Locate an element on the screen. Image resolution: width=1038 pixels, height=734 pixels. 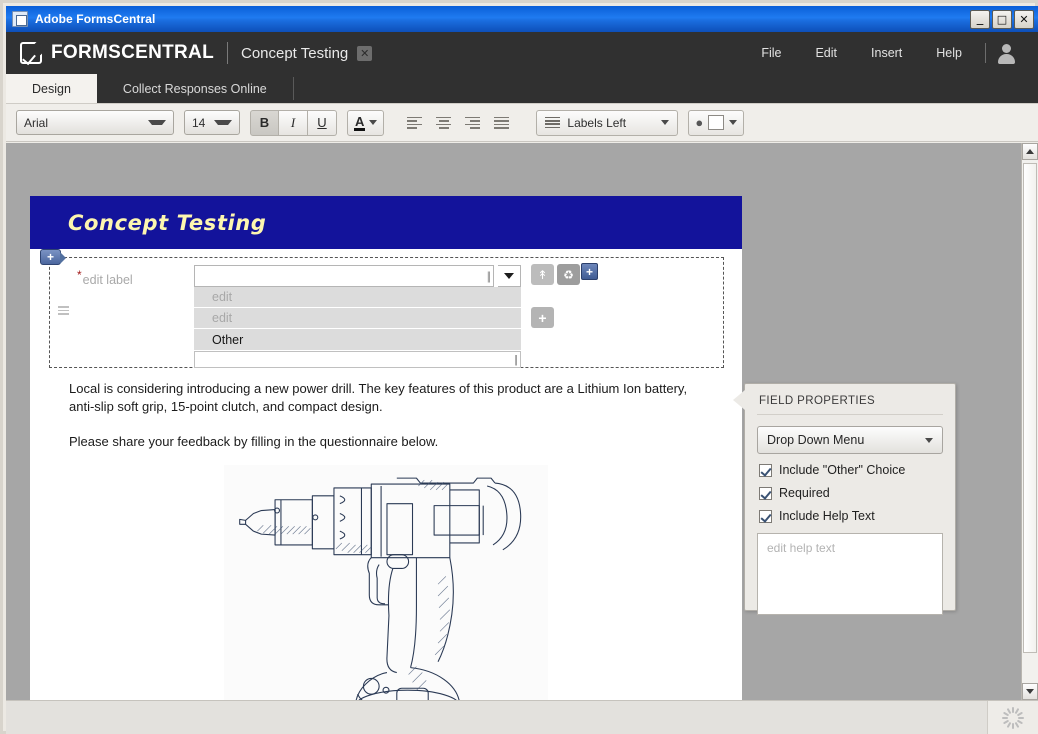
menu-insert: Insert is located at coordinates (886, 53).